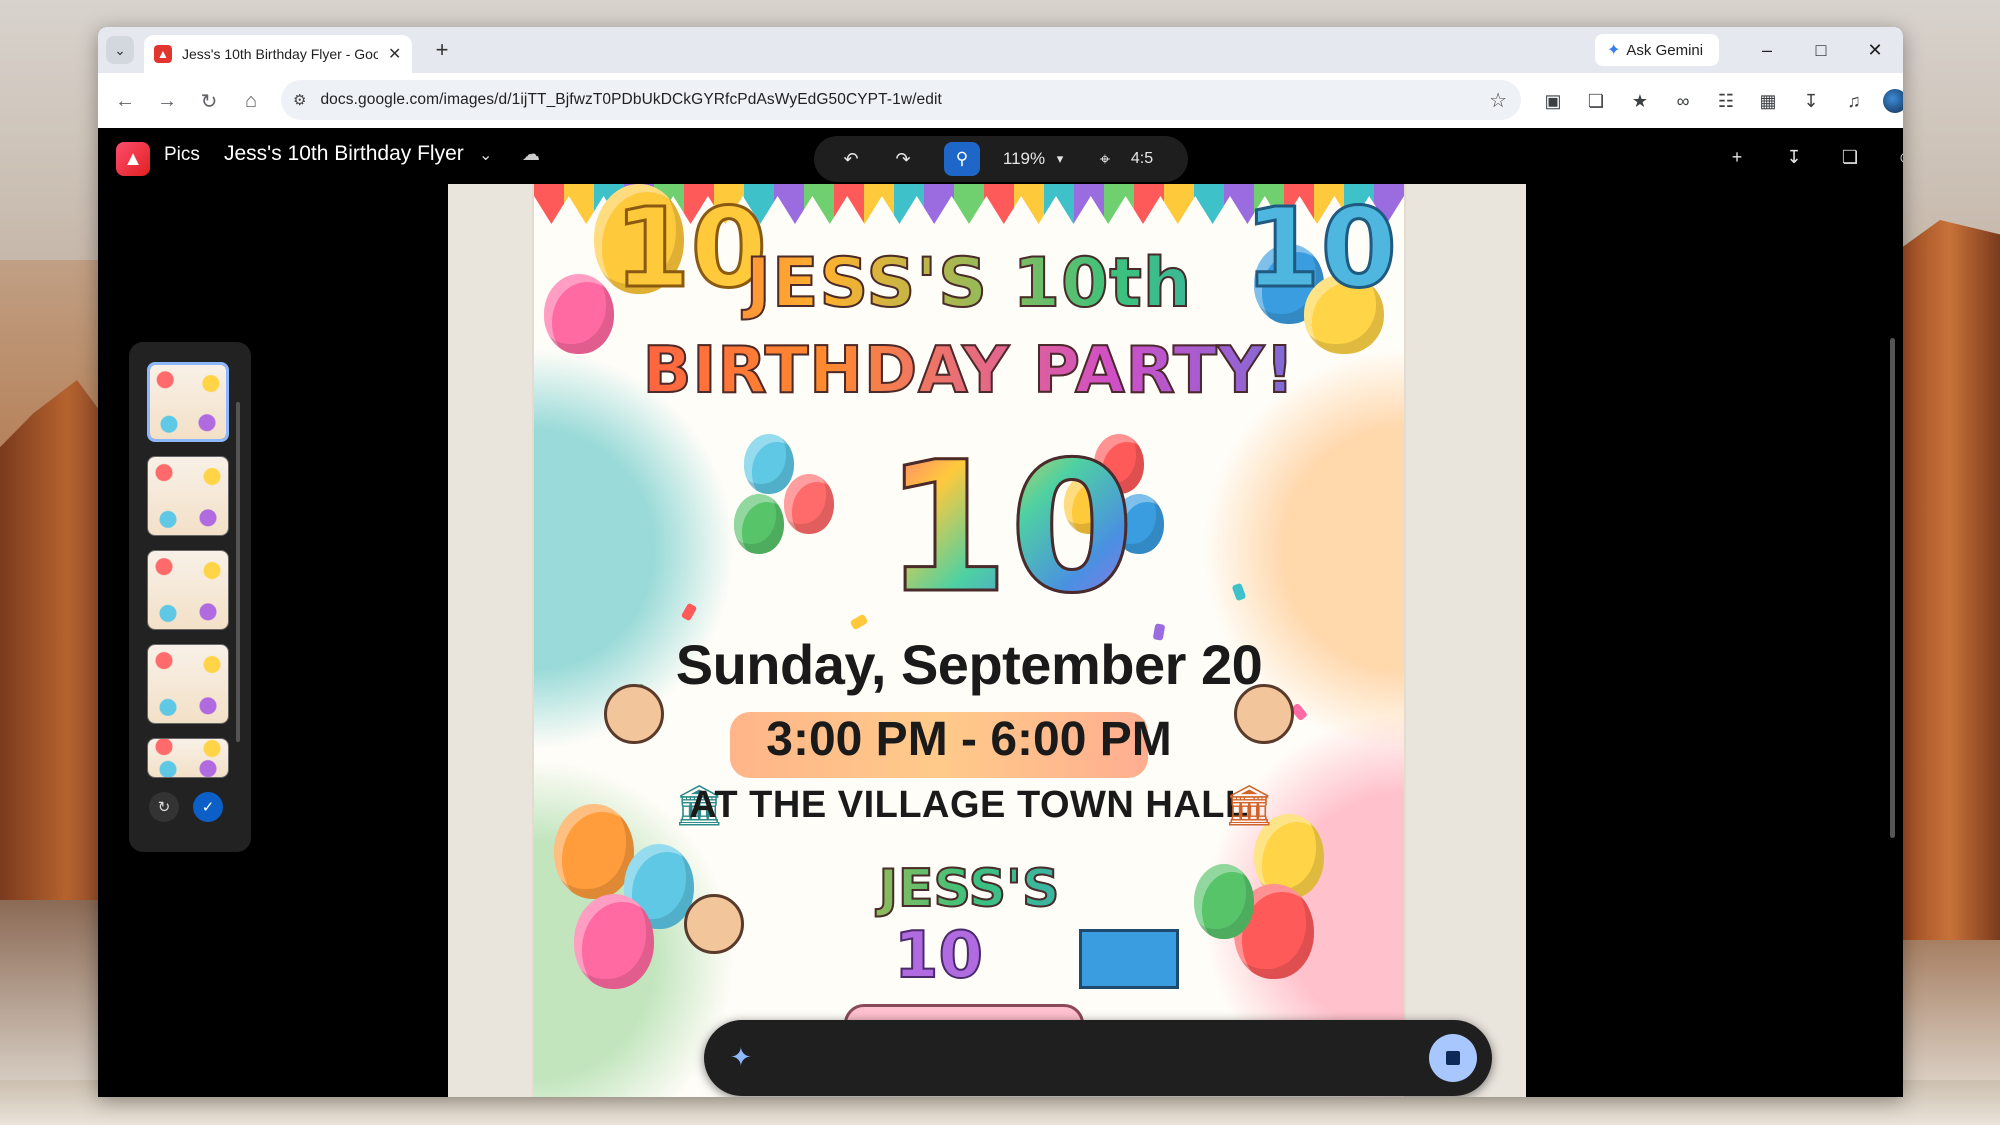 The image size is (2000, 1125). Describe the element at coordinates (1950, 580) in the screenshot. I see `desktop-rock-right` at that location.